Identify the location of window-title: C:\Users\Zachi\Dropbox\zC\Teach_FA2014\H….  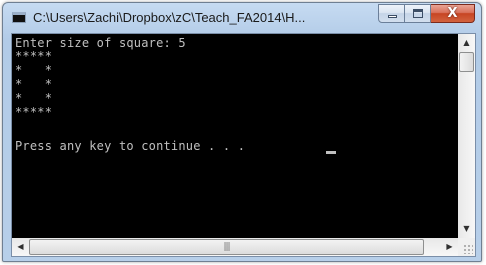
(169, 17).